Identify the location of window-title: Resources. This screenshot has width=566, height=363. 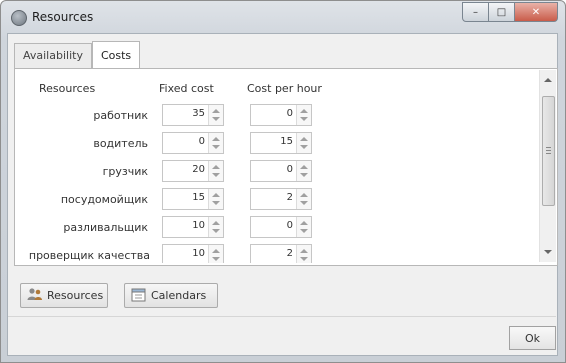
(63, 17).